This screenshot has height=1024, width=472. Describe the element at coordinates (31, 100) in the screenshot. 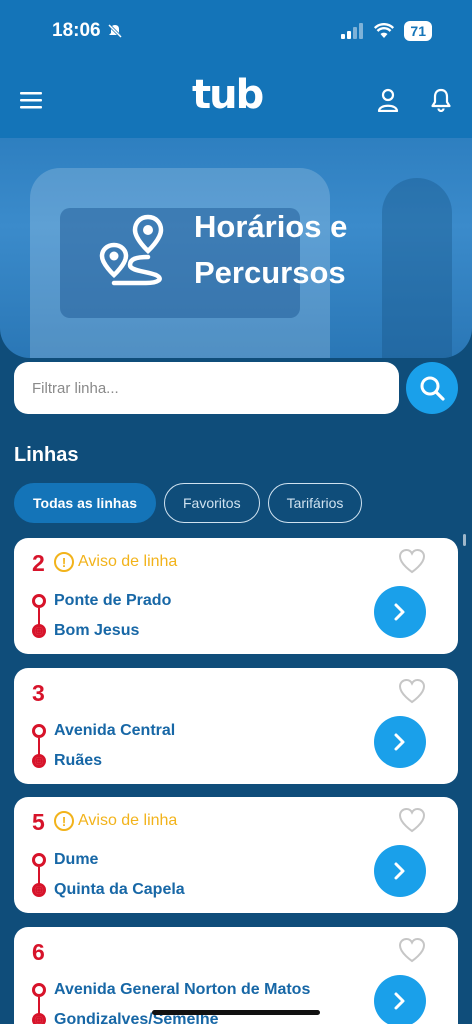

I see `menu-icon` at that location.